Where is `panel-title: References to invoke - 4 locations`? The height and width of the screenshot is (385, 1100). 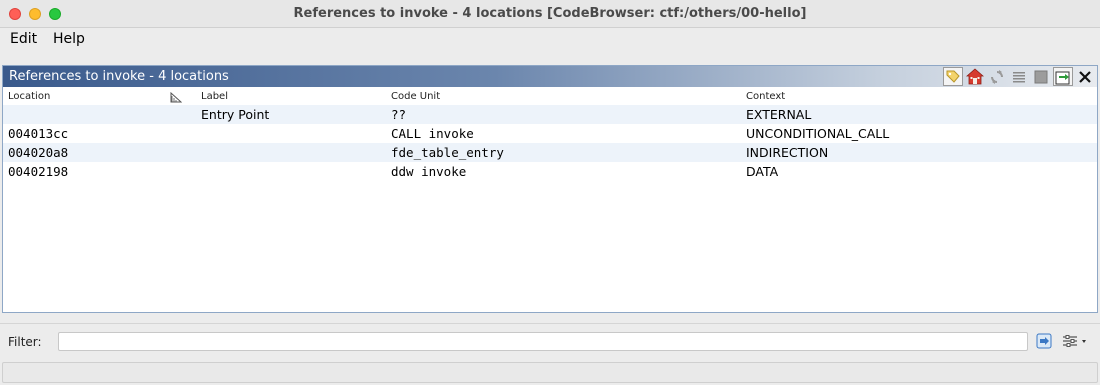
panel-title: References to invoke - 4 locations is located at coordinates (119, 76).